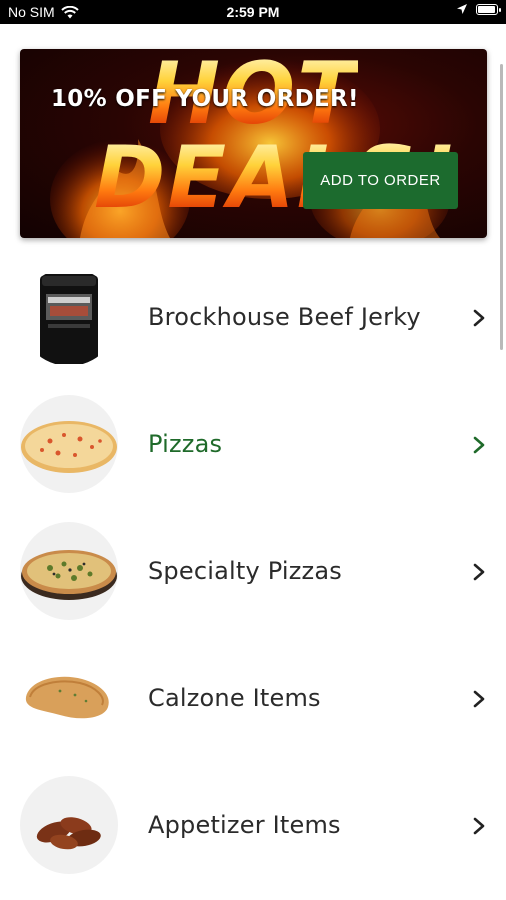 This screenshot has height=900, width=506. I want to click on wings-image, so click(69, 825).